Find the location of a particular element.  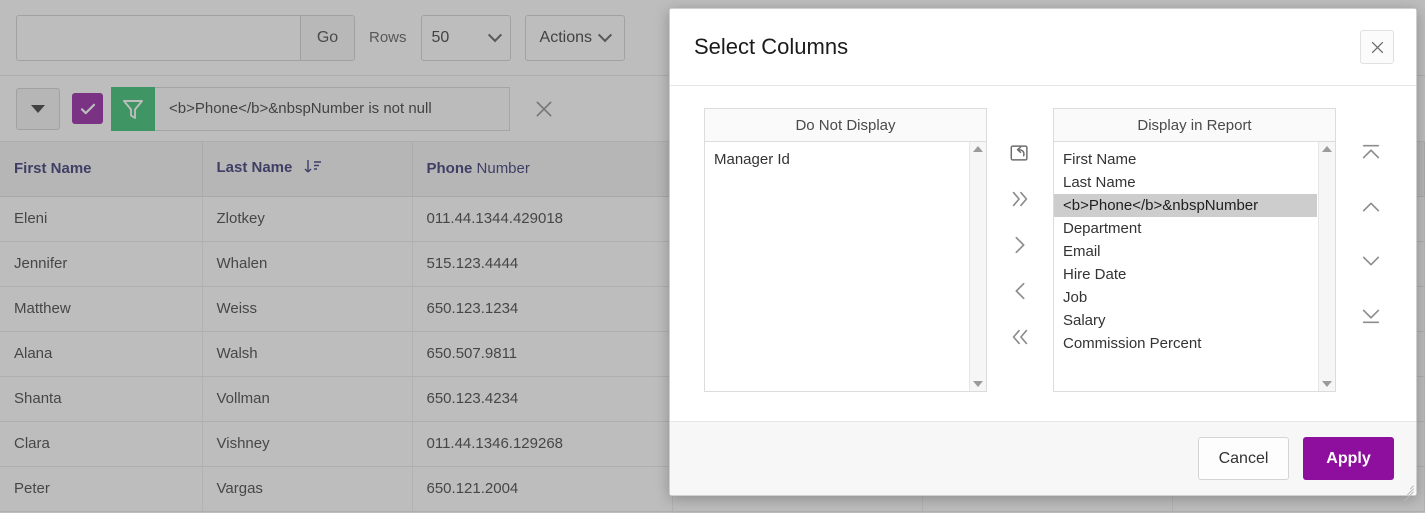

move-left-button is located at coordinates (1020, 294).